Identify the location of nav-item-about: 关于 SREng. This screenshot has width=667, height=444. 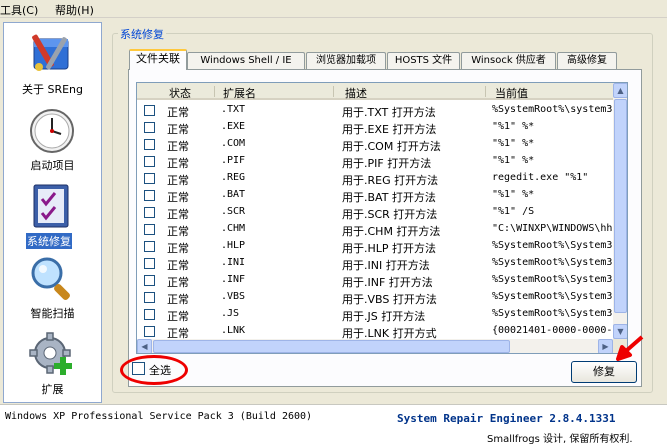
(52, 66).